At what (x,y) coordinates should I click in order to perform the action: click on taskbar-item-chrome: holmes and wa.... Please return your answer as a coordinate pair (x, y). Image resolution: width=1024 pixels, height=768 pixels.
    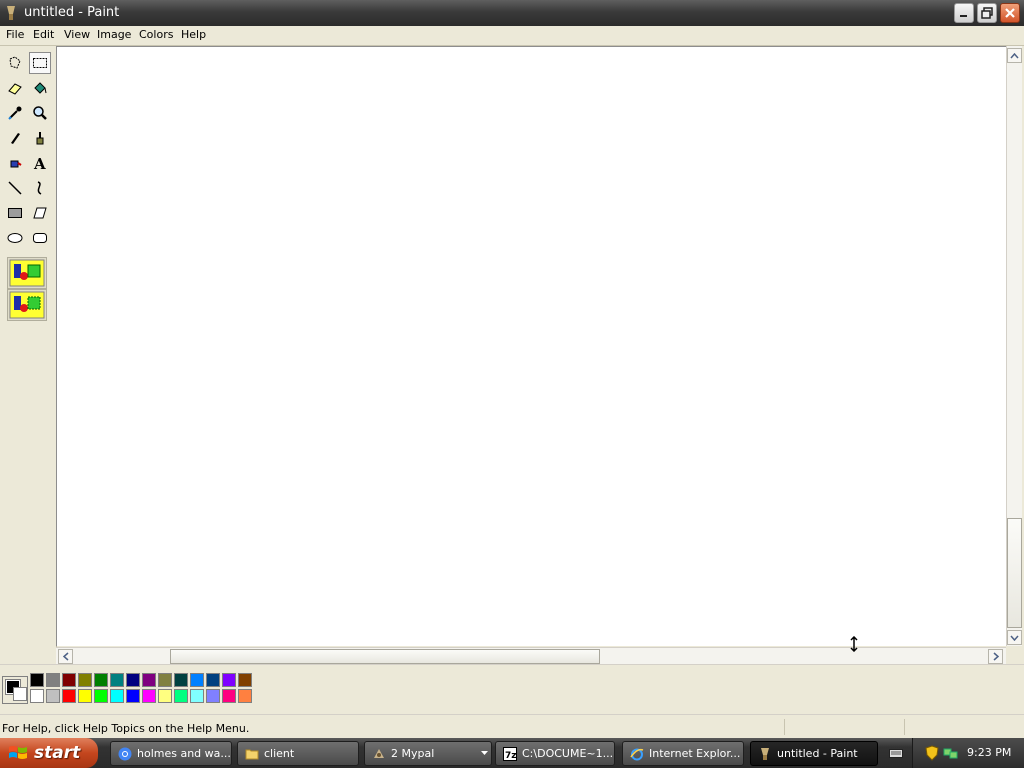
    Looking at the image, I should click on (171, 753).